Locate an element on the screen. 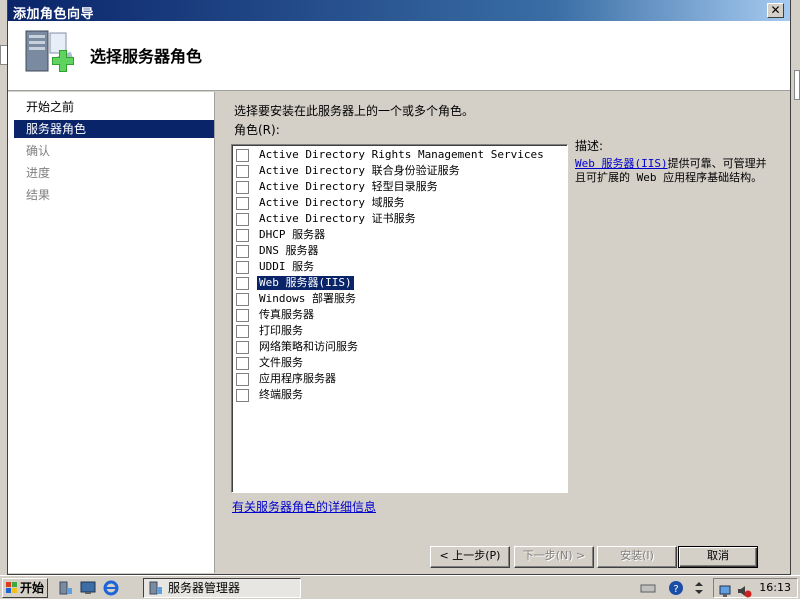 This screenshot has height=599, width=800. volume-muted-icon is located at coordinates (744, 591).